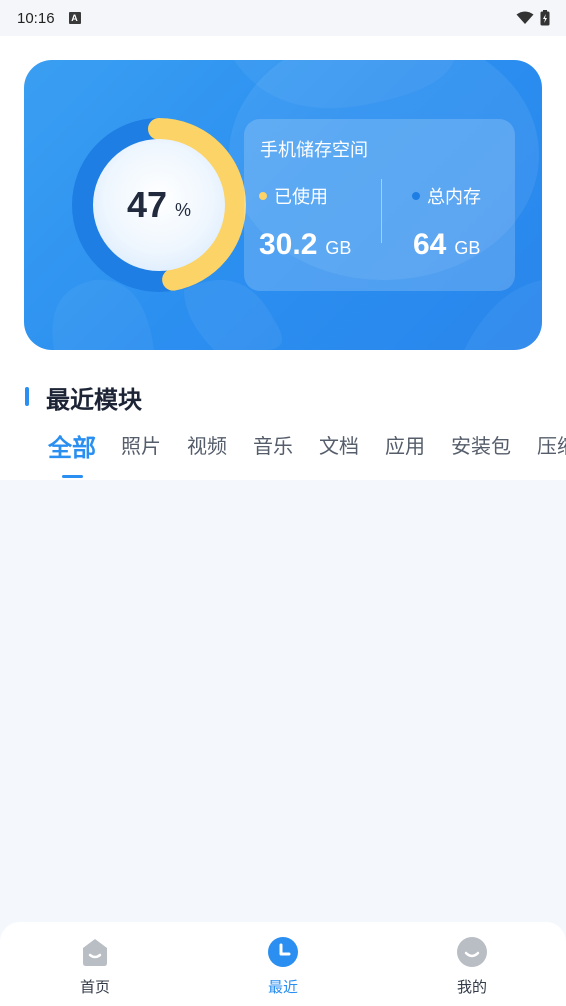 The image size is (566, 1006). I want to click on section-title: 最近模块, so click(94, 400).